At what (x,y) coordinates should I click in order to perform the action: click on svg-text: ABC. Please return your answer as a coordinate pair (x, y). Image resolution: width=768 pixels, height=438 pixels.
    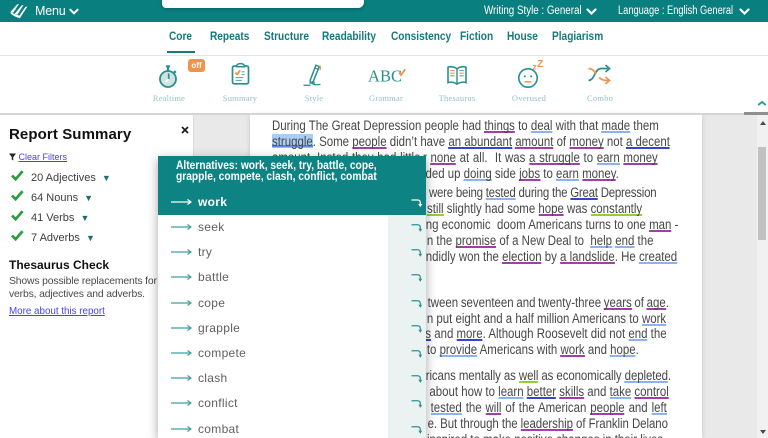
    Looking at the image, I should click on (385, 76).